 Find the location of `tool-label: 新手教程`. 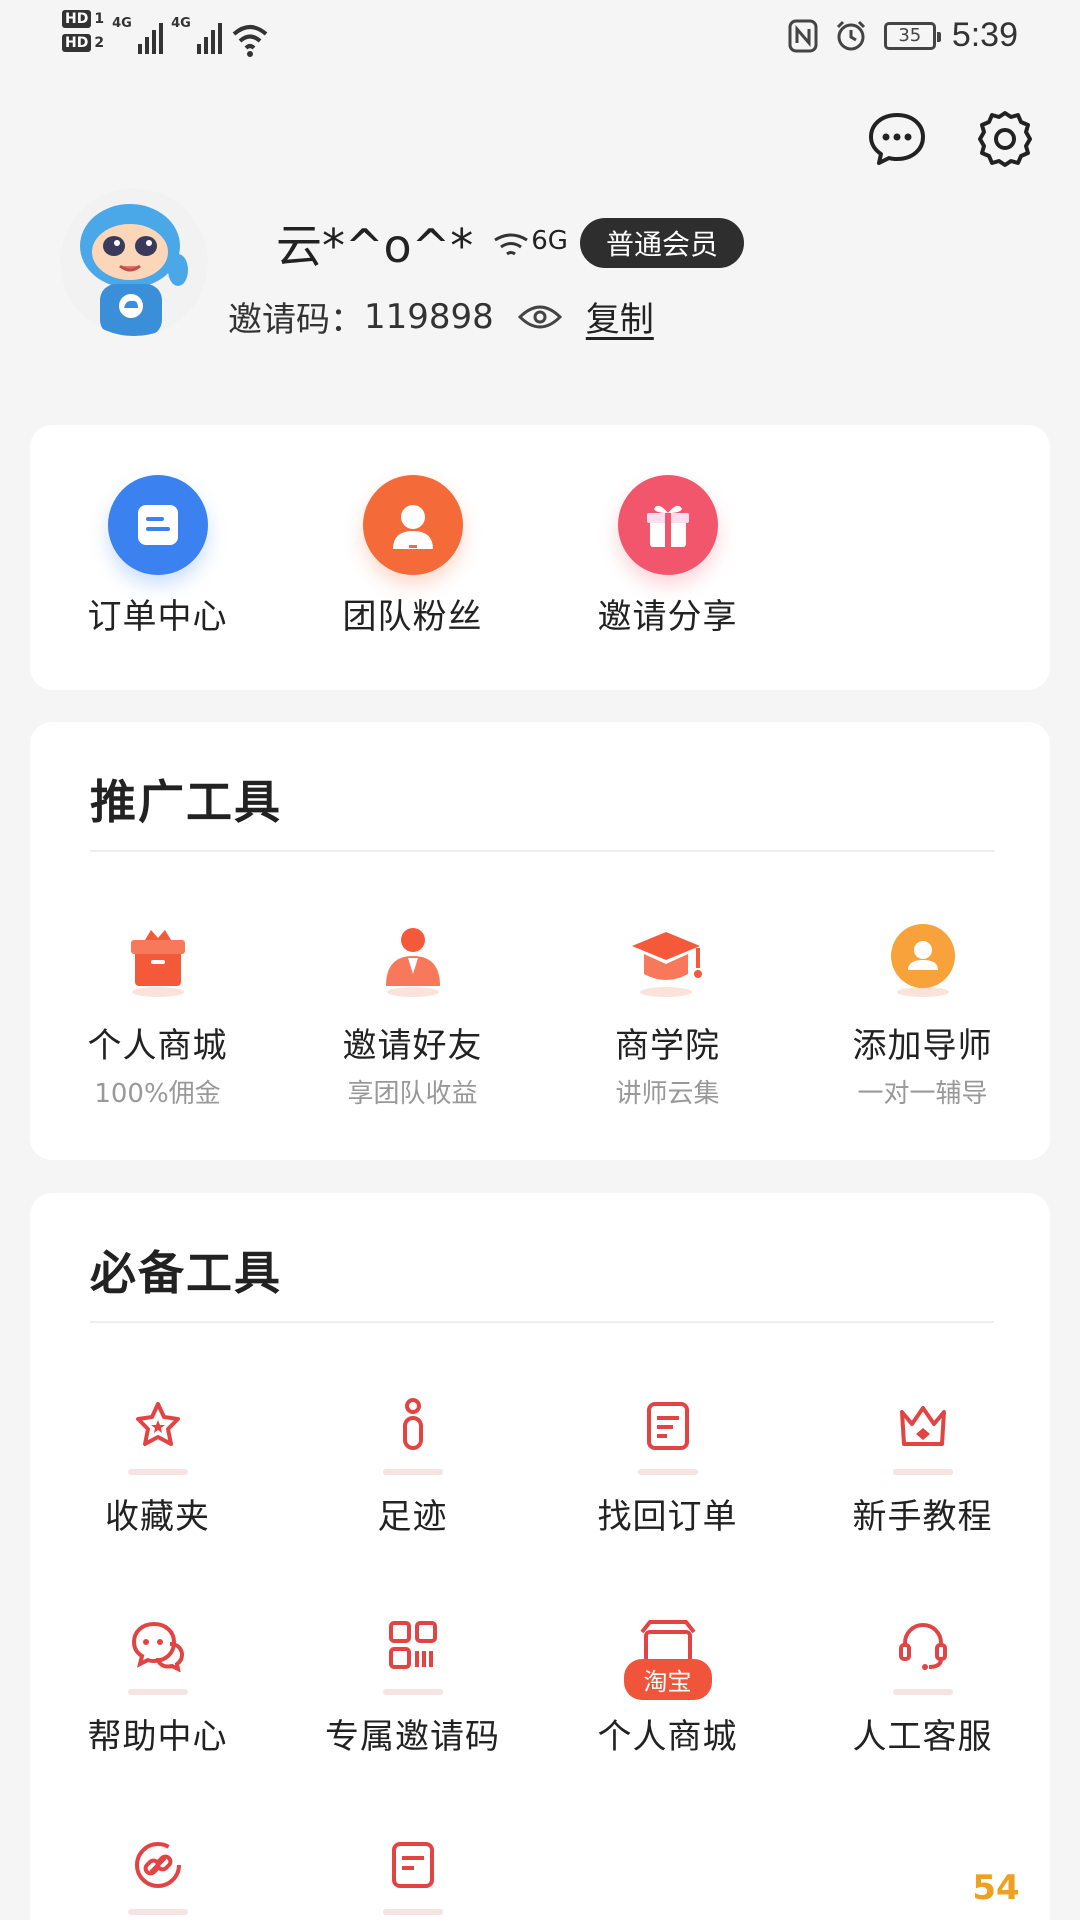

tool-label: 新手教程 is located at coordinates (922, 1517).